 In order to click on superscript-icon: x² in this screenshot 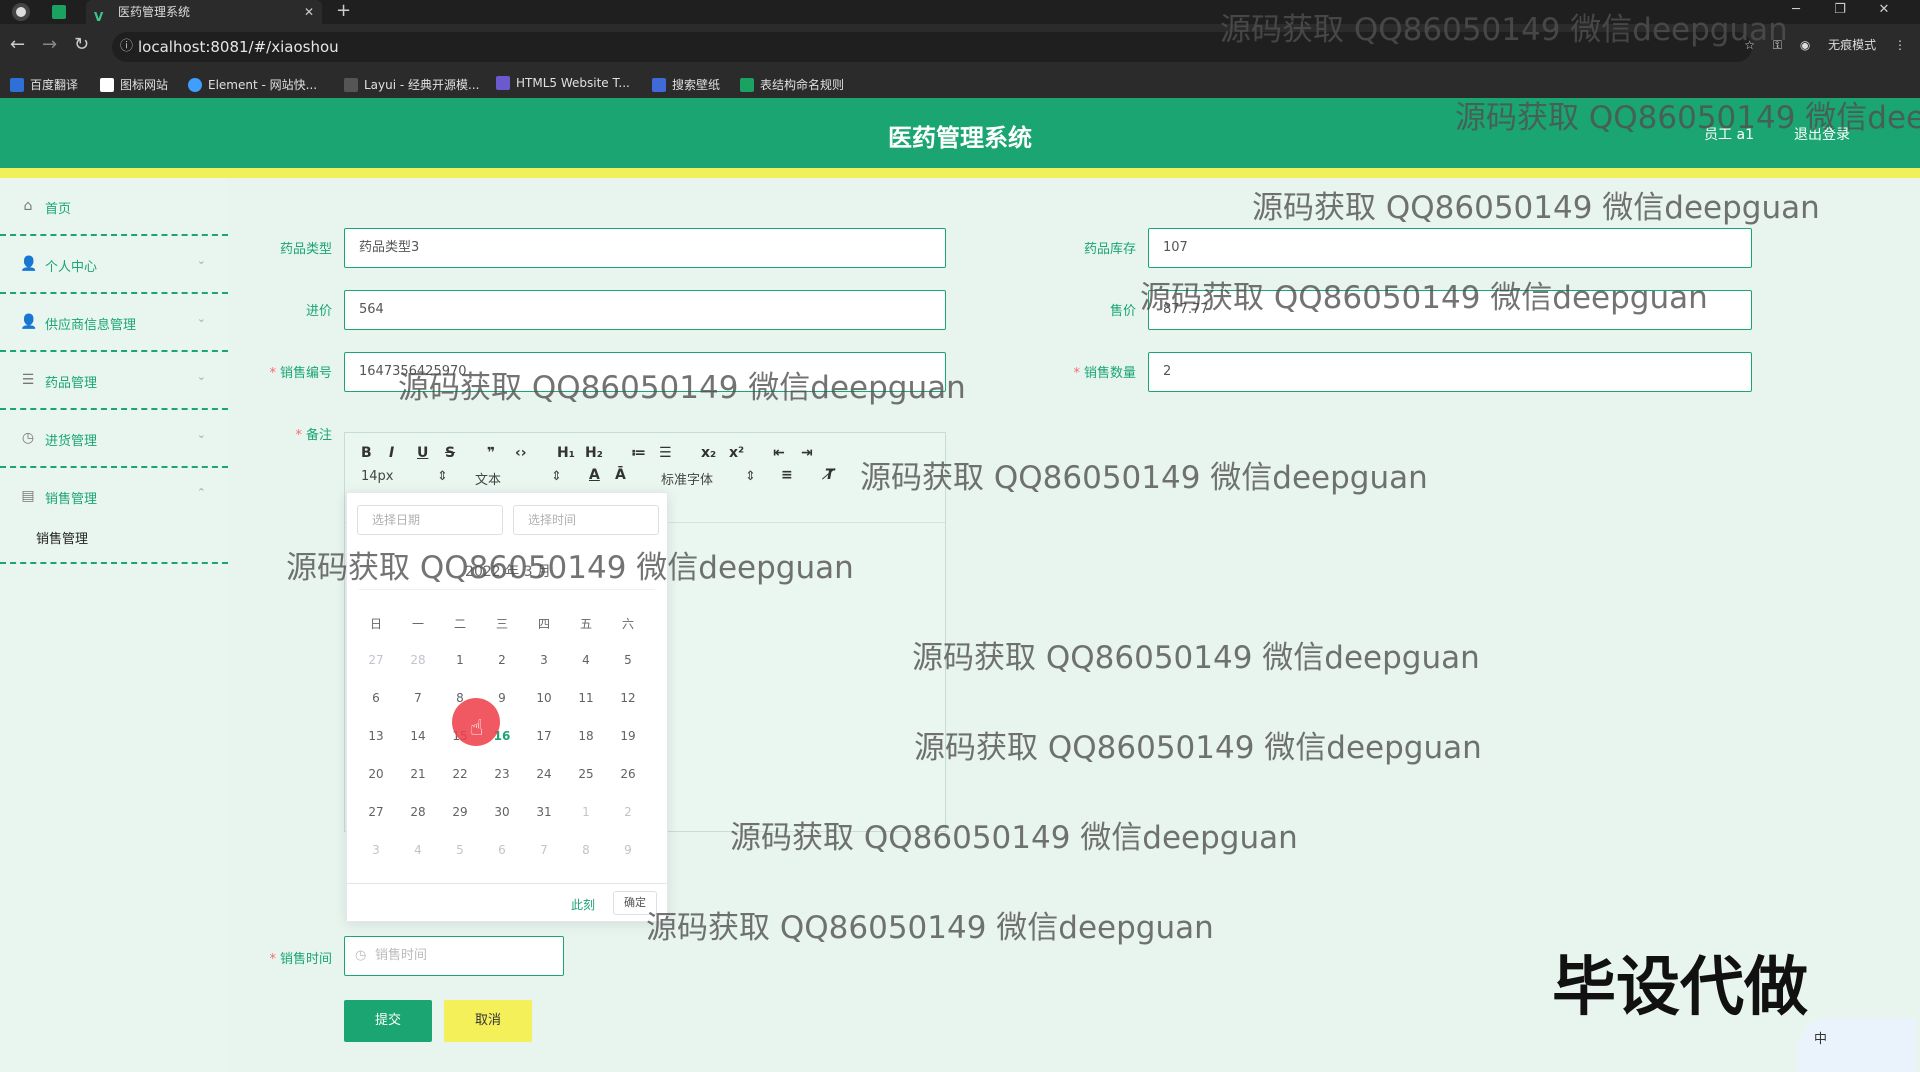, I will do `click(736, 453)`.